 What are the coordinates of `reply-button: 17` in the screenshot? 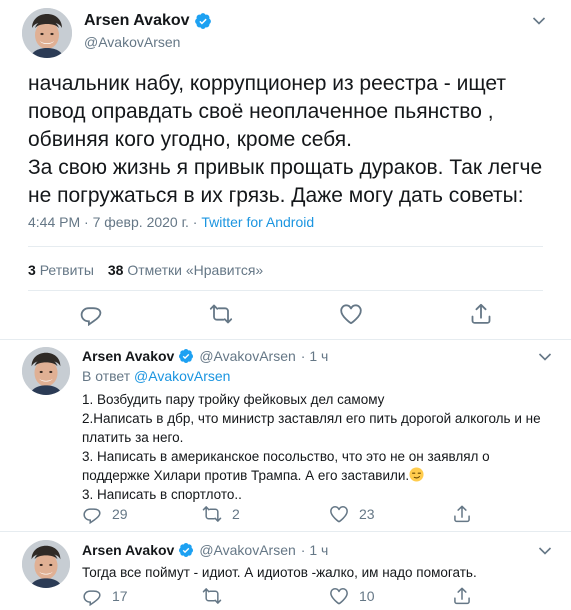 It's located at (105, 596).